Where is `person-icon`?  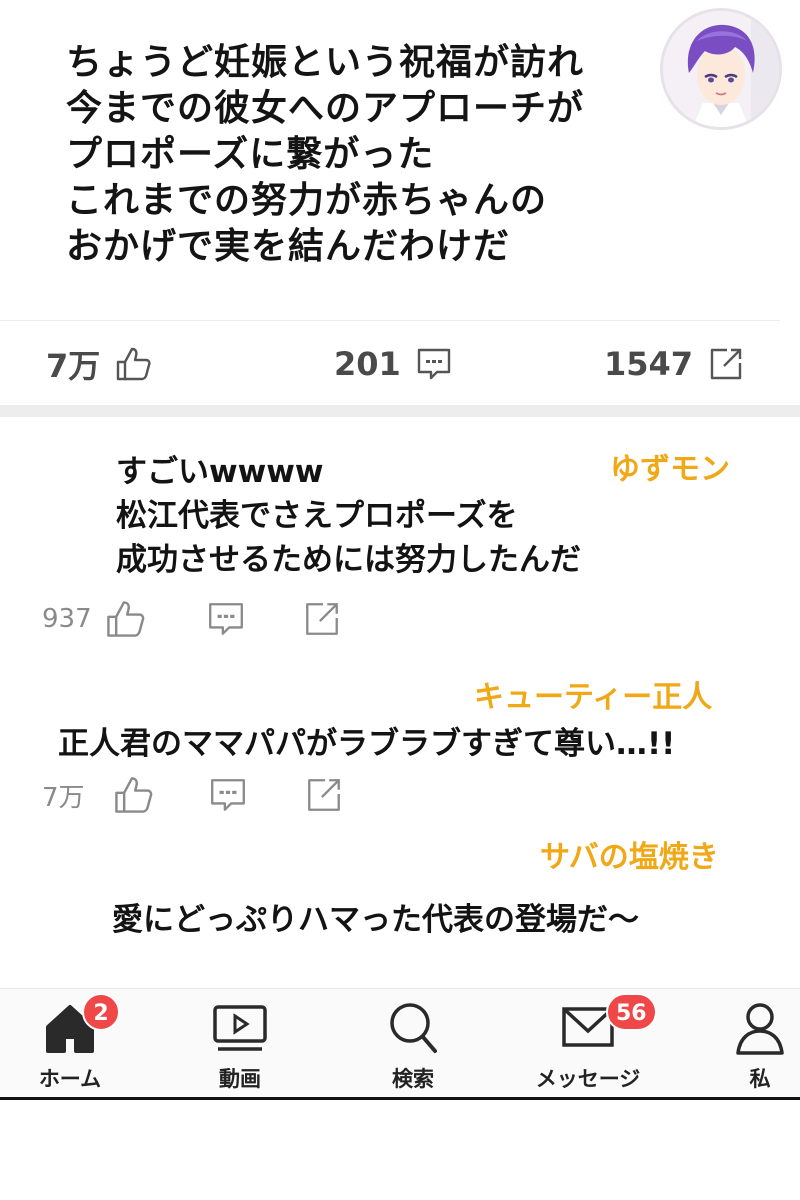
person-icon is located at coordinates (760, 1028).